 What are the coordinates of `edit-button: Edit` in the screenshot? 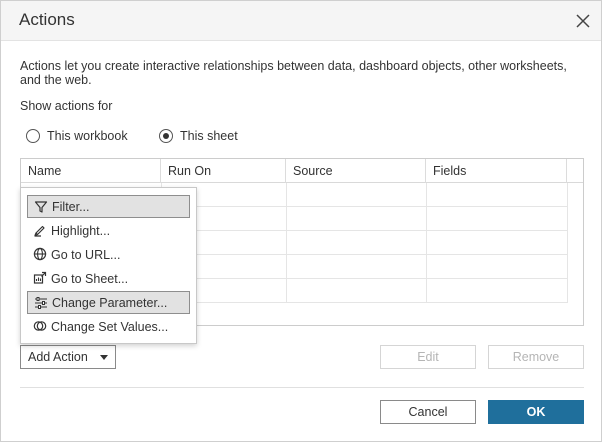 It's located at (428, 357).